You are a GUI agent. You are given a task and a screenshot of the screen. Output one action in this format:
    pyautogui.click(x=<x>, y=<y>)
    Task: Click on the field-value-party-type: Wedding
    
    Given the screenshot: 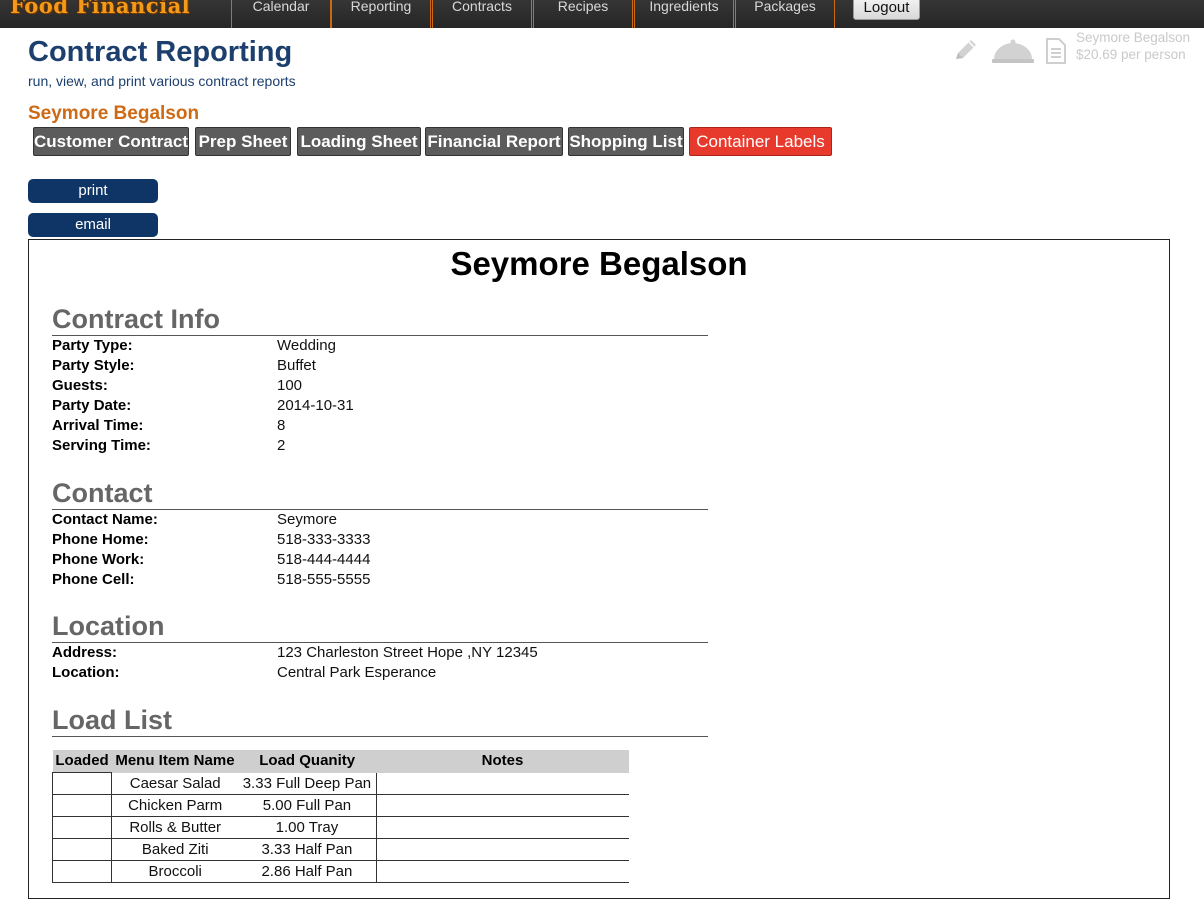 What is the action you would take?
    pyautogui.click(x=306, y=345)
    